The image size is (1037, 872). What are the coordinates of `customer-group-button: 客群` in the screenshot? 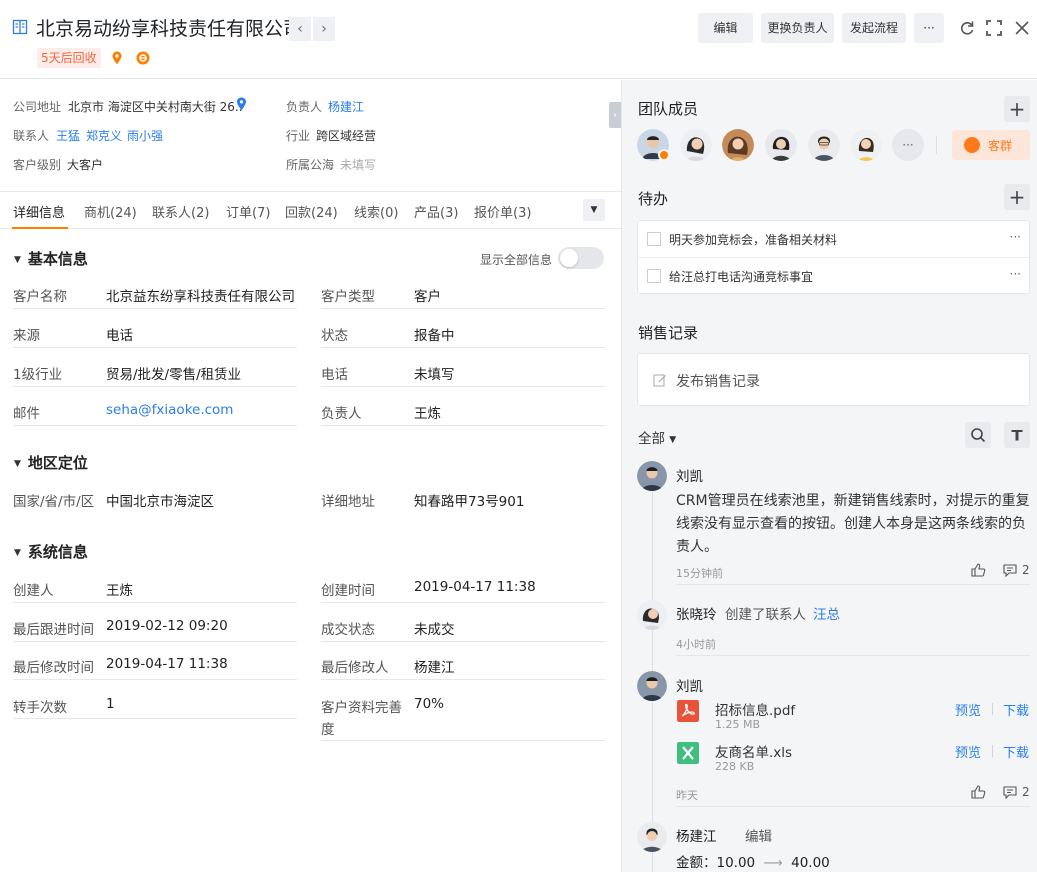 It's located at (991, 145).